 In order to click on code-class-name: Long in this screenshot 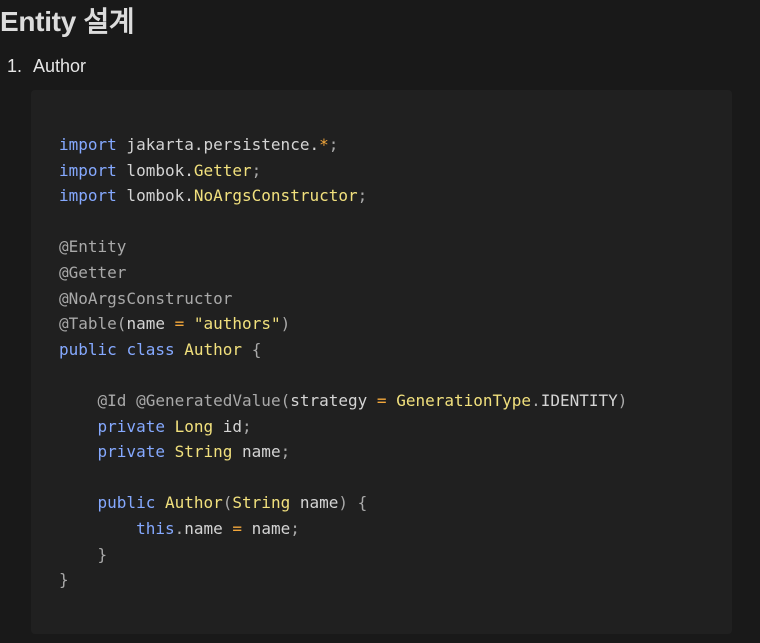, I will do `click(194, 426)`.